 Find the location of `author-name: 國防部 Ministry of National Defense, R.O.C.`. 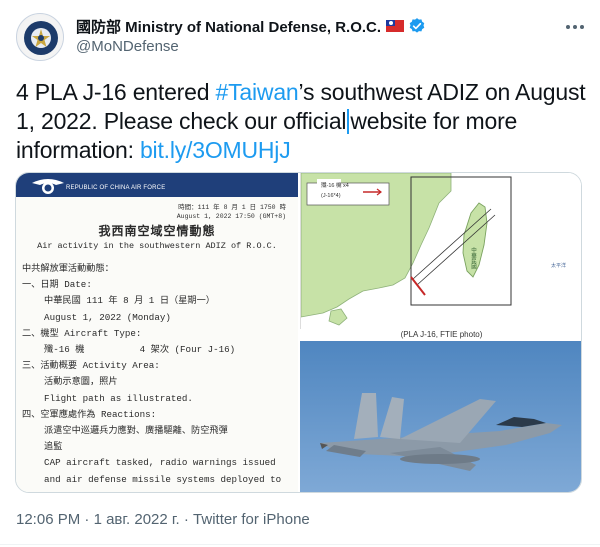

author-name: 國防部 Ministry of National Defense, R.O.C. is located at coordinates (228, 26).